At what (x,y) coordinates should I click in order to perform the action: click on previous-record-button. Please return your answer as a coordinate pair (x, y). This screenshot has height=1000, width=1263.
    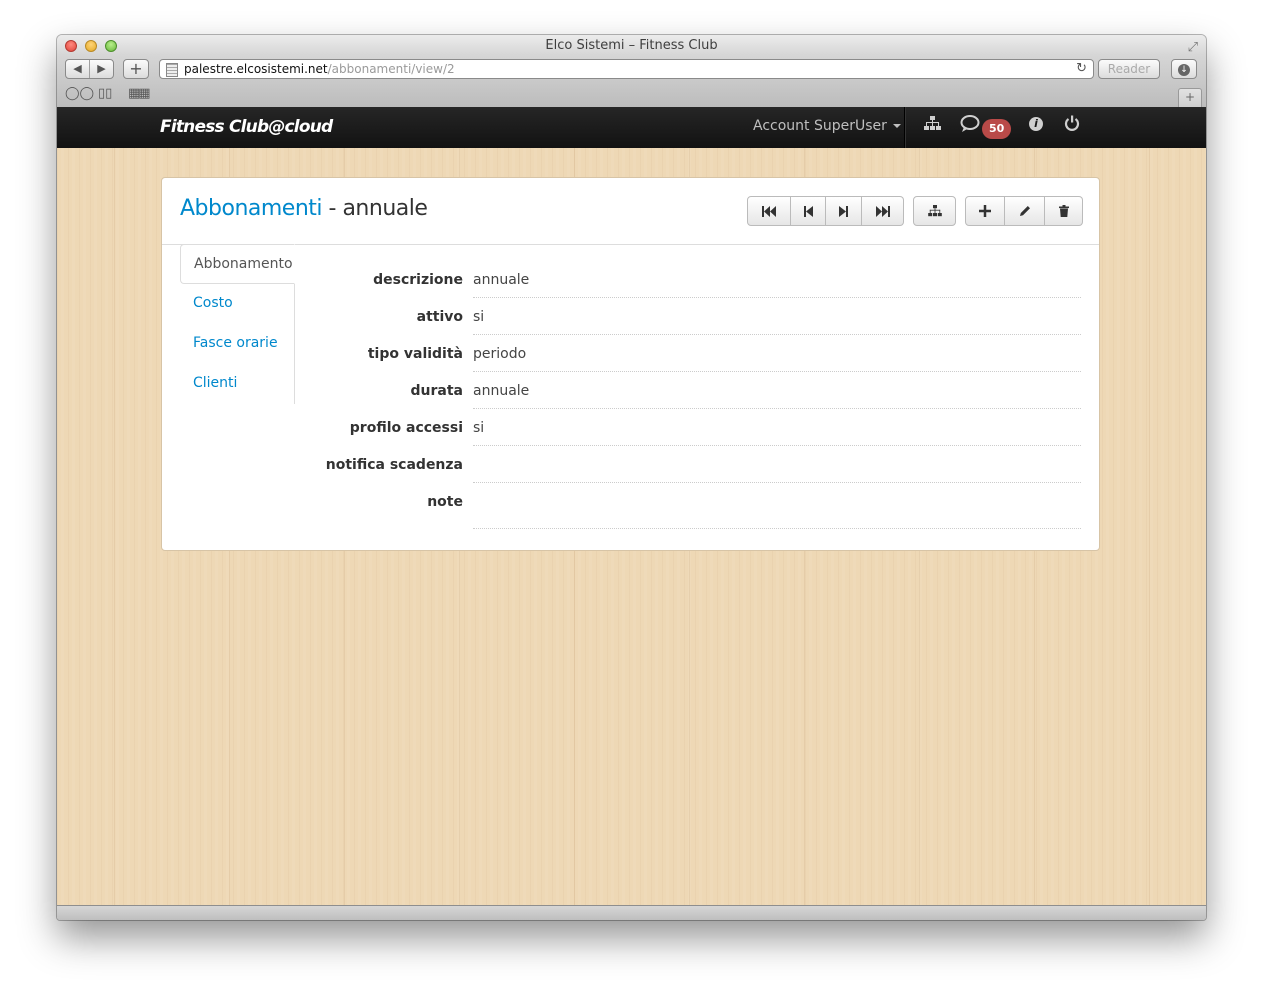
    Looking at the image, I should click on (808, 211).